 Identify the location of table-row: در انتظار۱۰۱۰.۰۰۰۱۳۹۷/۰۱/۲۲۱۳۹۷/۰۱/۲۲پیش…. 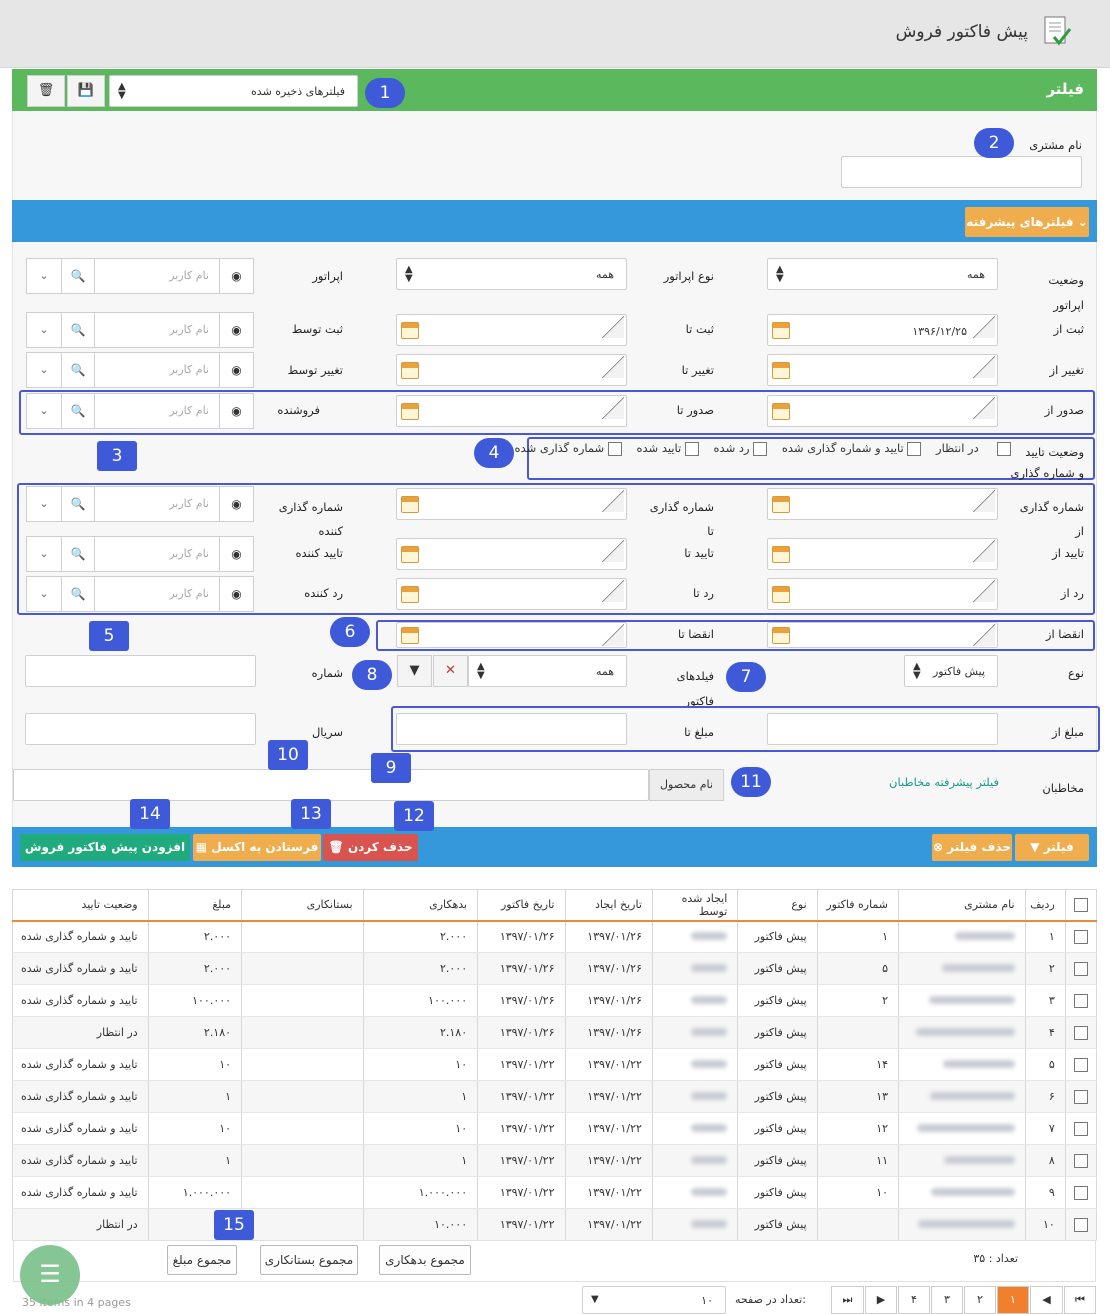
(555, 1224).